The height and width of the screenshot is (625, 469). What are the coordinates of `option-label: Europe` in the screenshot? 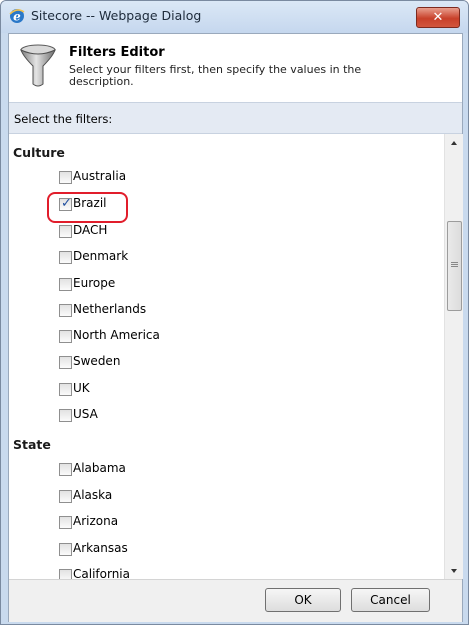 It's located at (94, 283).